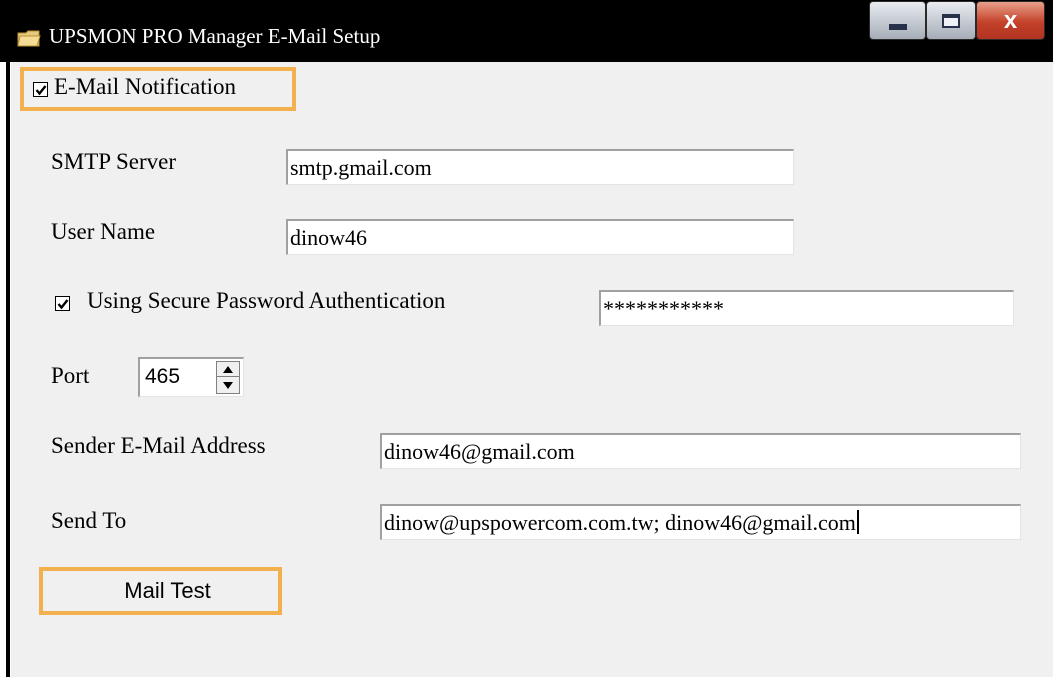 This screenshot has height=677, width=1053. What do you see at coordinates (897, 26) in the screenshot?
I see `minimize-icon` at bounding box center [897, 26].